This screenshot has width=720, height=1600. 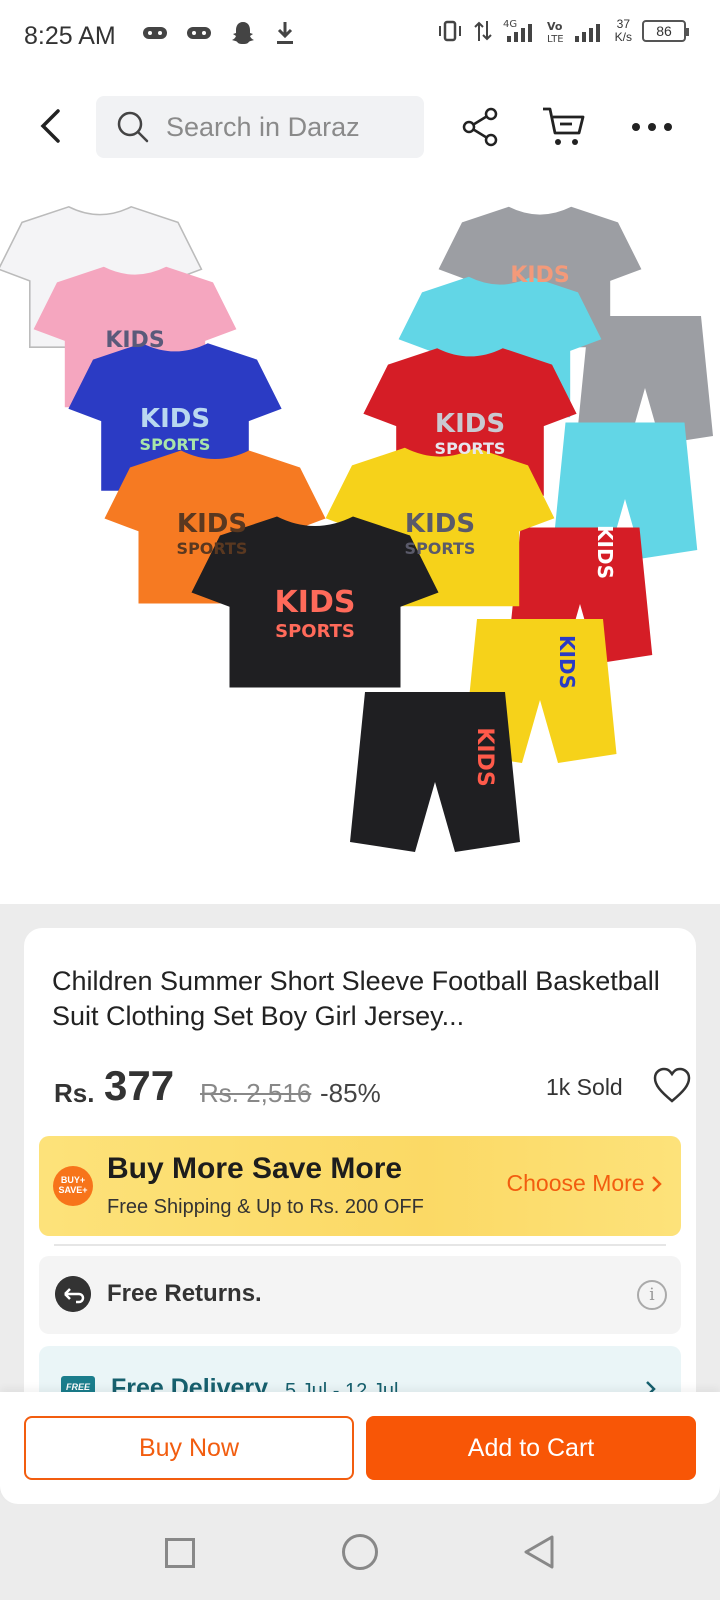 I want to click on red-shorts-text: KIDS, so click(x=605, y=552).